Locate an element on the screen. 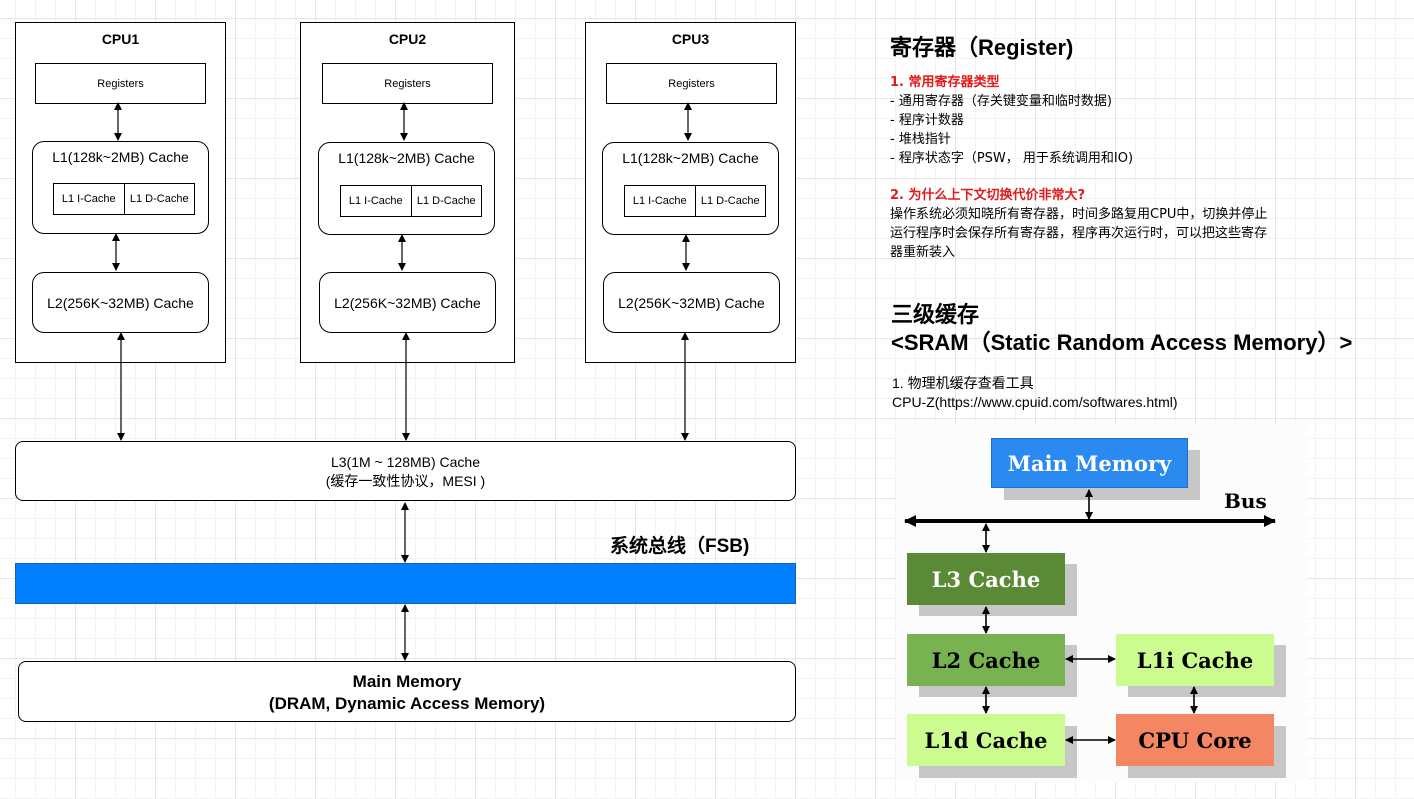 Image resolution: width=1414 pixels, height=799 pixels. sec2-line-2: 运行程序时会保存所有寄存器，程序再次运行时，可以把这些寄存 is located at coordinates (1079, 233).